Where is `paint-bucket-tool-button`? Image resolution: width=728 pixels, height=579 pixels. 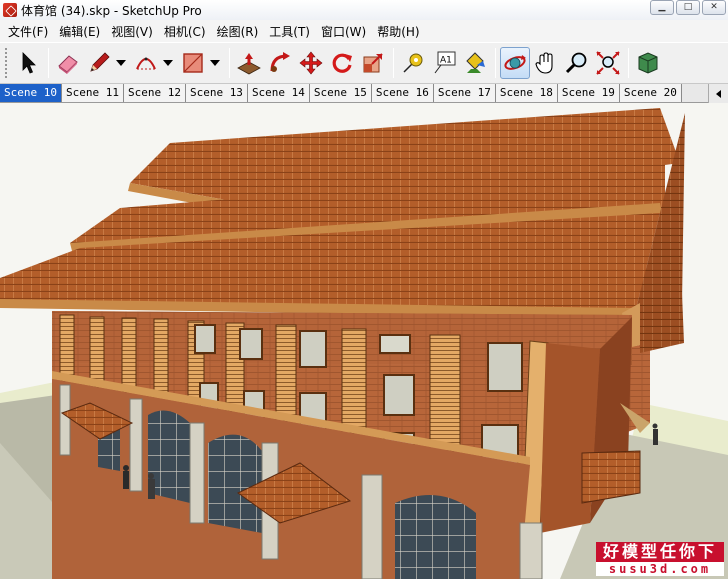 paint-bucket-tool-button is located at coordinates (475, 63).